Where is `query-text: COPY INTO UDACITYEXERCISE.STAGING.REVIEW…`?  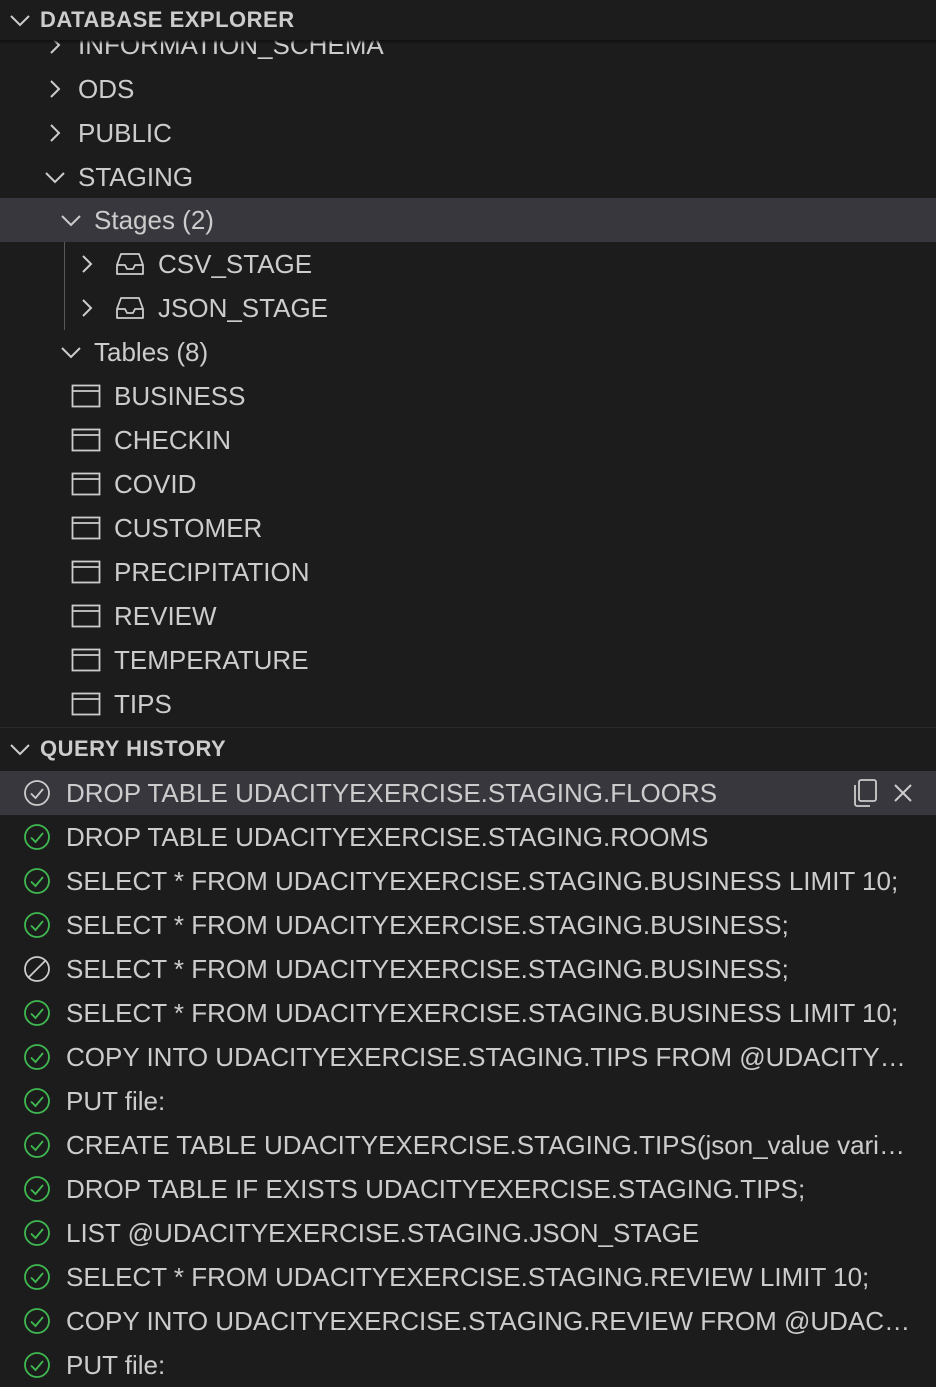
query-text: COPY INTO UDACITYEXERCISE.STAGING.REVIEW… is located at coordinates (491, 1320).